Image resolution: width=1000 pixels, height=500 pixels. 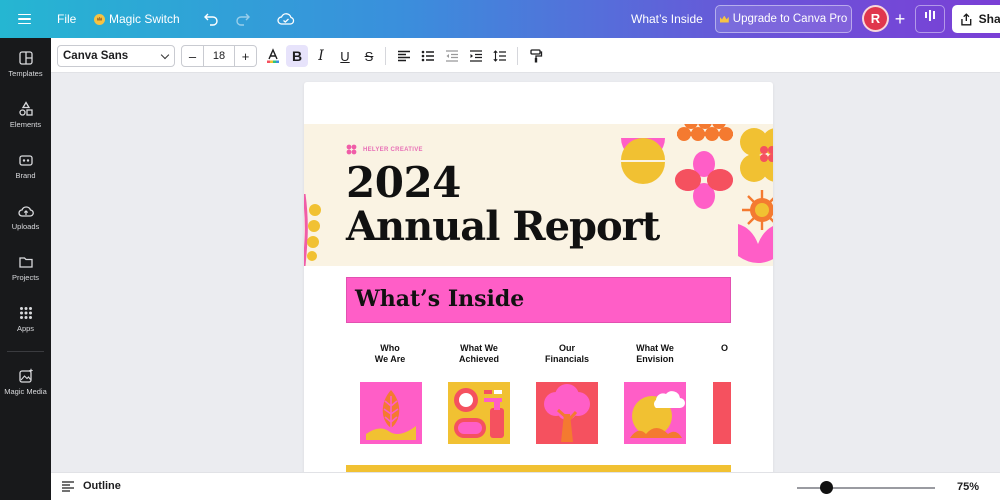 I want to click on align-left-icon, so click(x=404, y=56).